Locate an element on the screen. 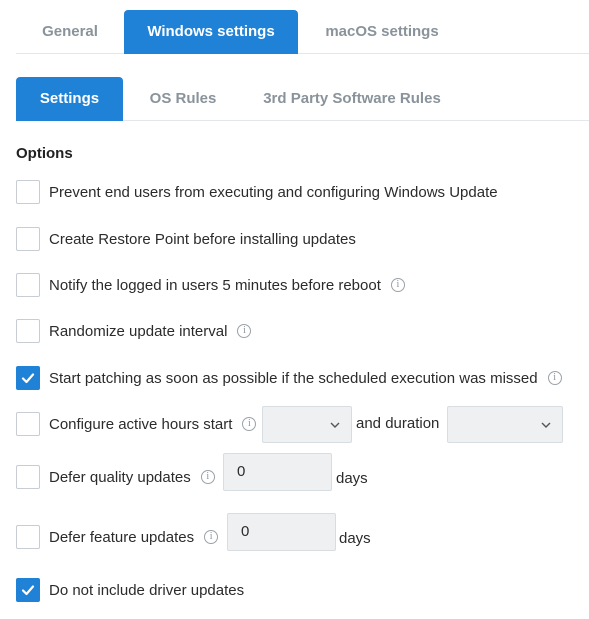  option-defer-quality-updates: Defer quality updates i is located at coordinates (115, 477).